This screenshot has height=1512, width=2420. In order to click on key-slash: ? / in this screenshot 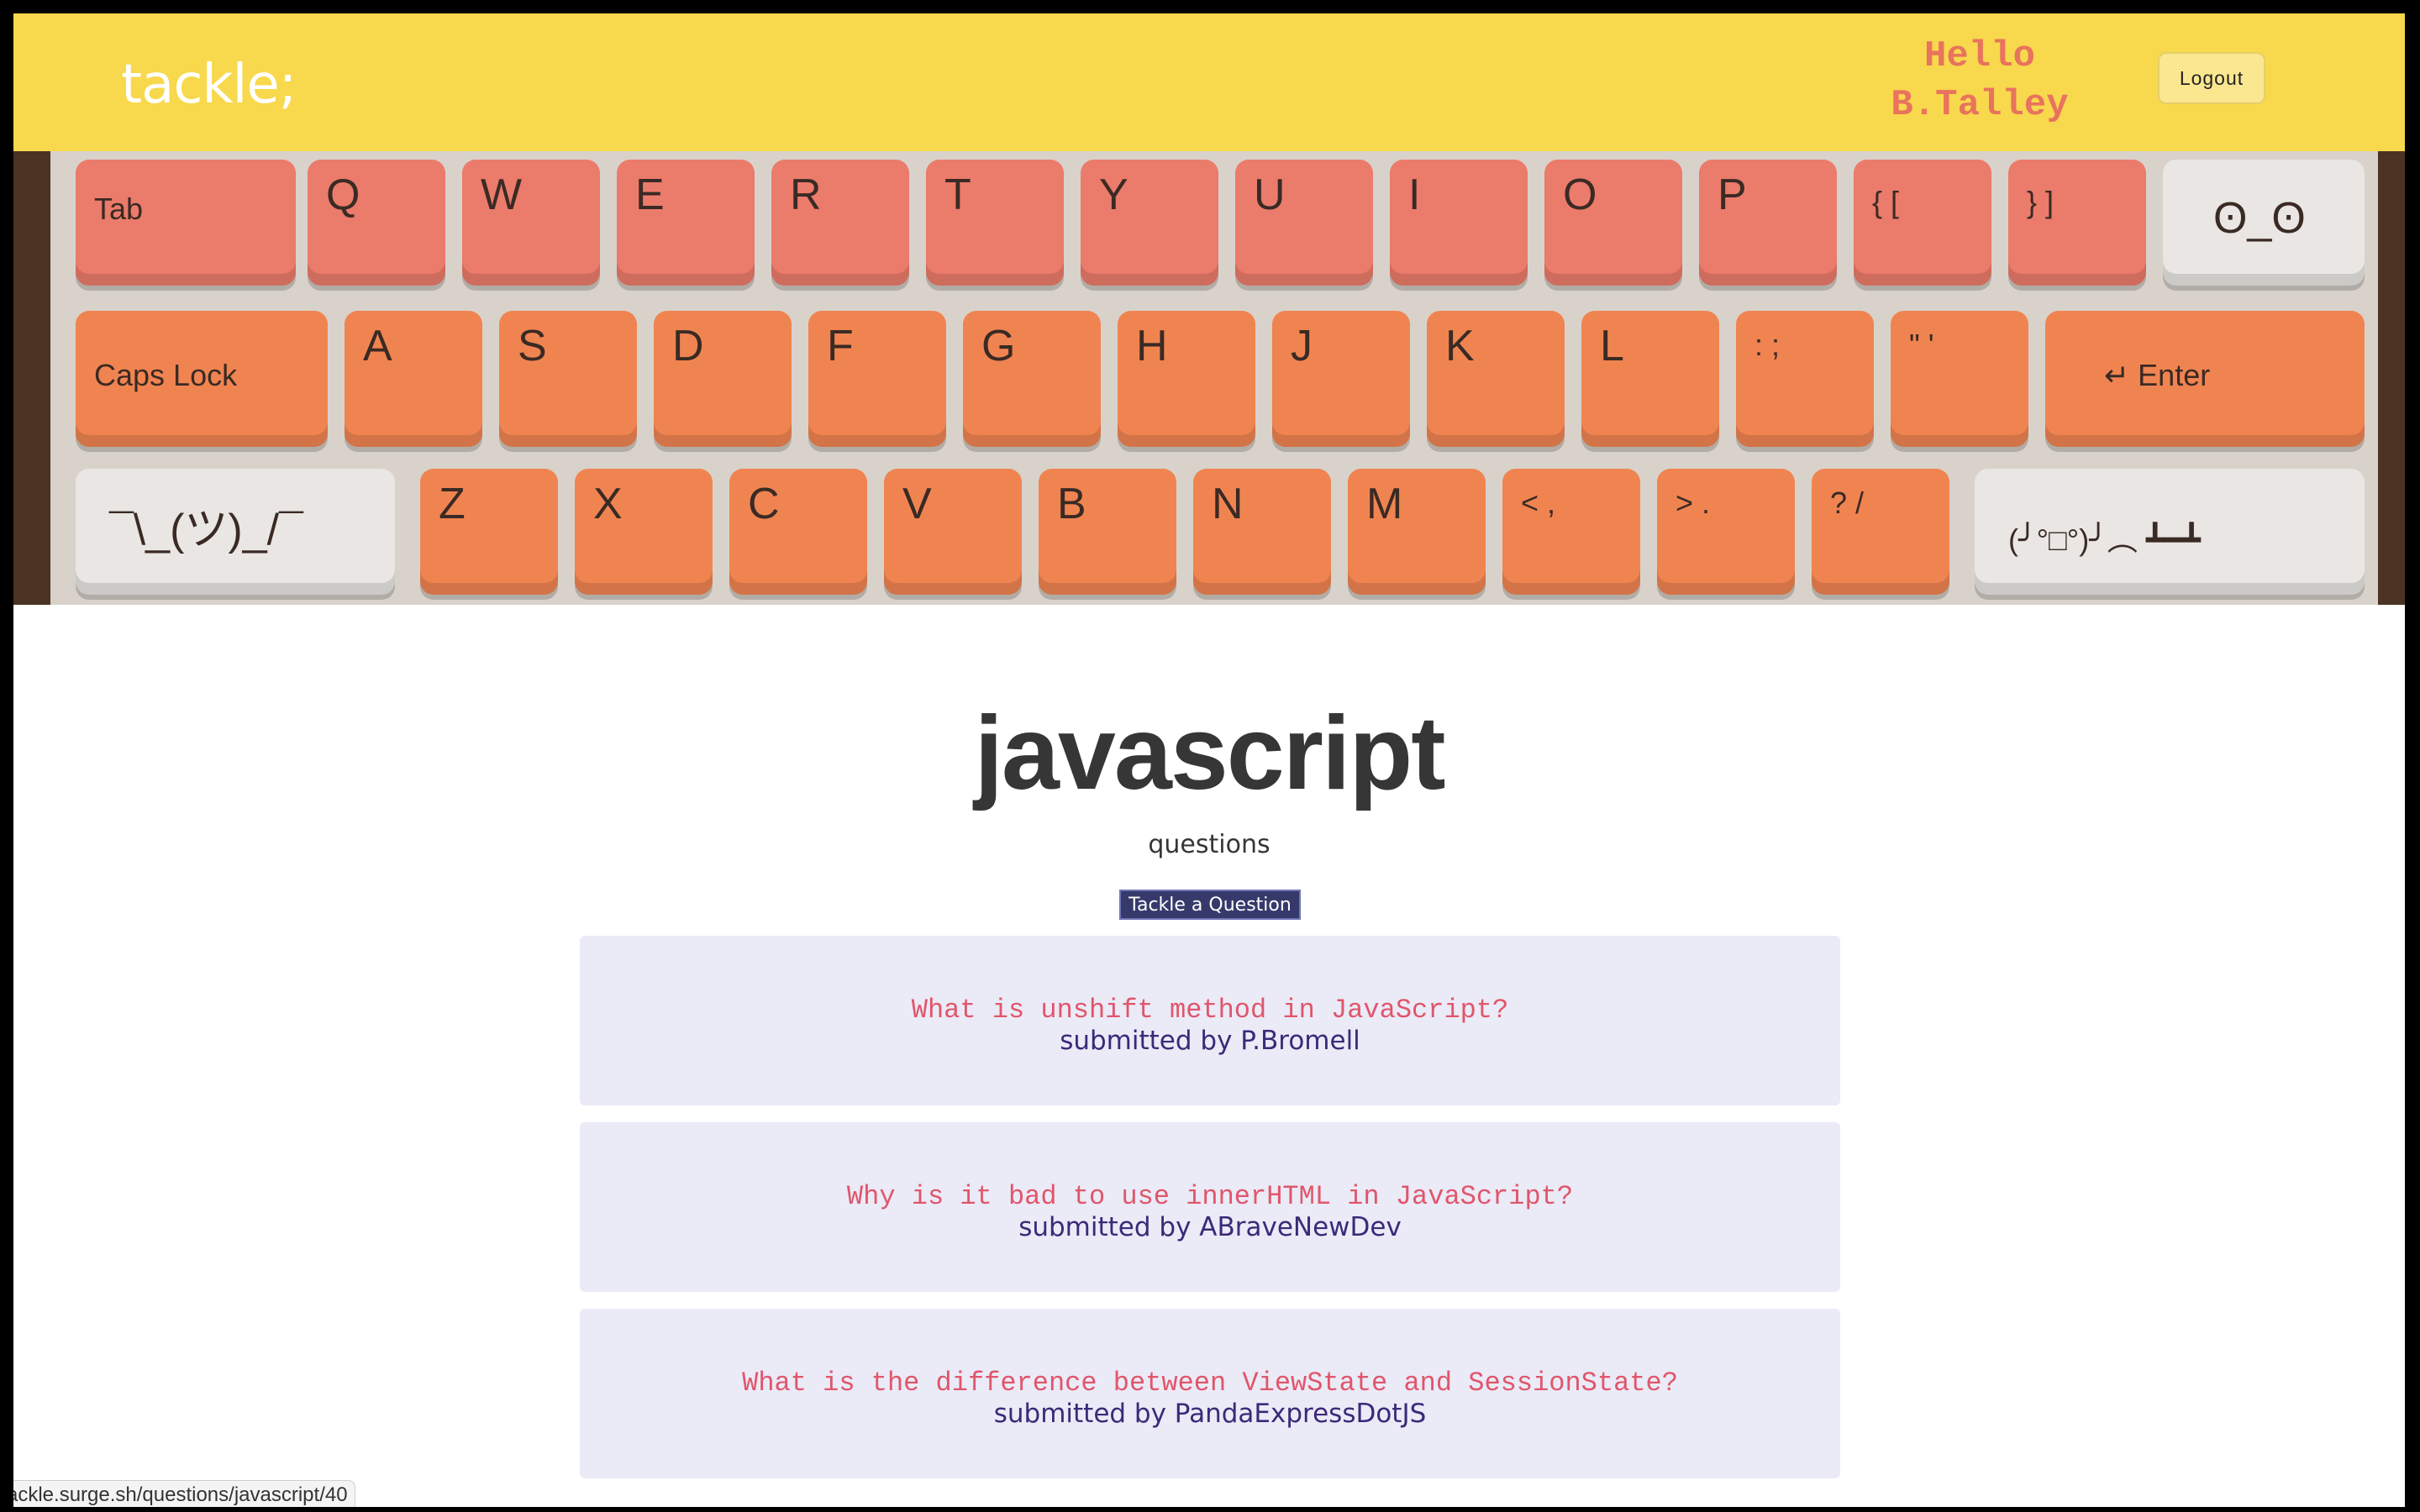, I will do `click(1880, 532)`.